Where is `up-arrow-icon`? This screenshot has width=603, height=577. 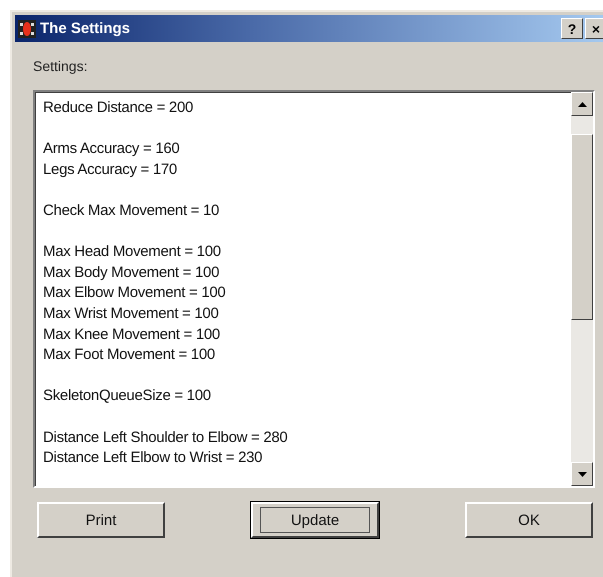 up-arrow-icon is located at coordinates (582, 104).